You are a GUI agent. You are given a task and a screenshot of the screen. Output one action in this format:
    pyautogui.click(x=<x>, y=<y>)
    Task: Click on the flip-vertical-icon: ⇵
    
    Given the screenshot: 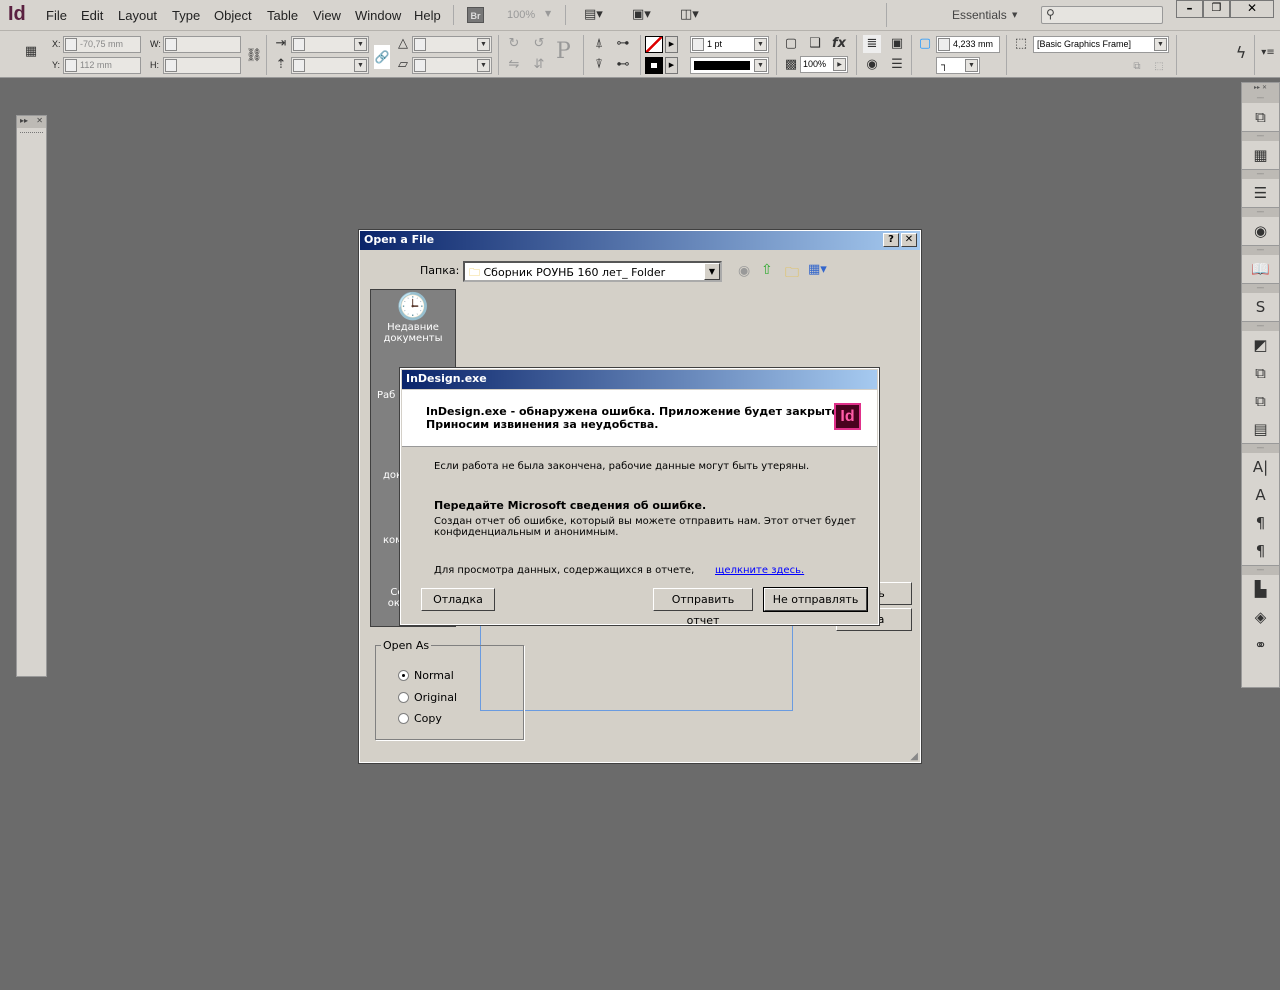 What is the action you would take?
    pyautogui.click(x=539, y=65)
    